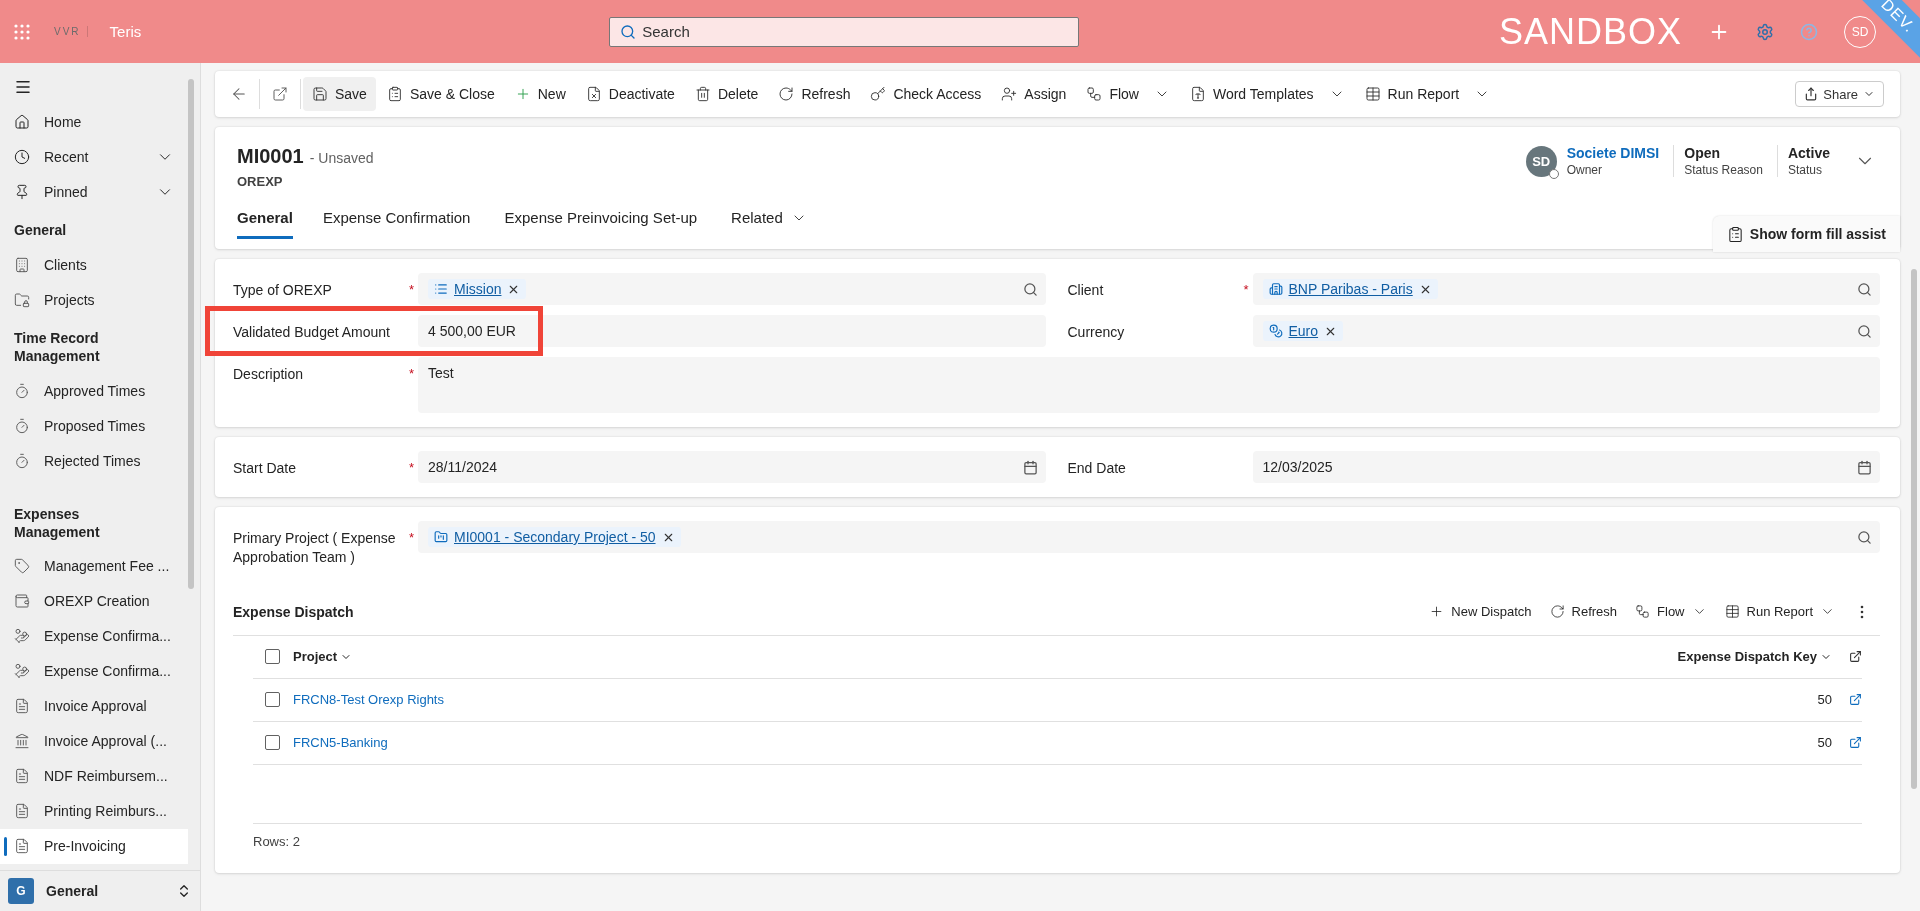  I want to click on form-assist-button: Show form fill assist, so click(1806, 234).